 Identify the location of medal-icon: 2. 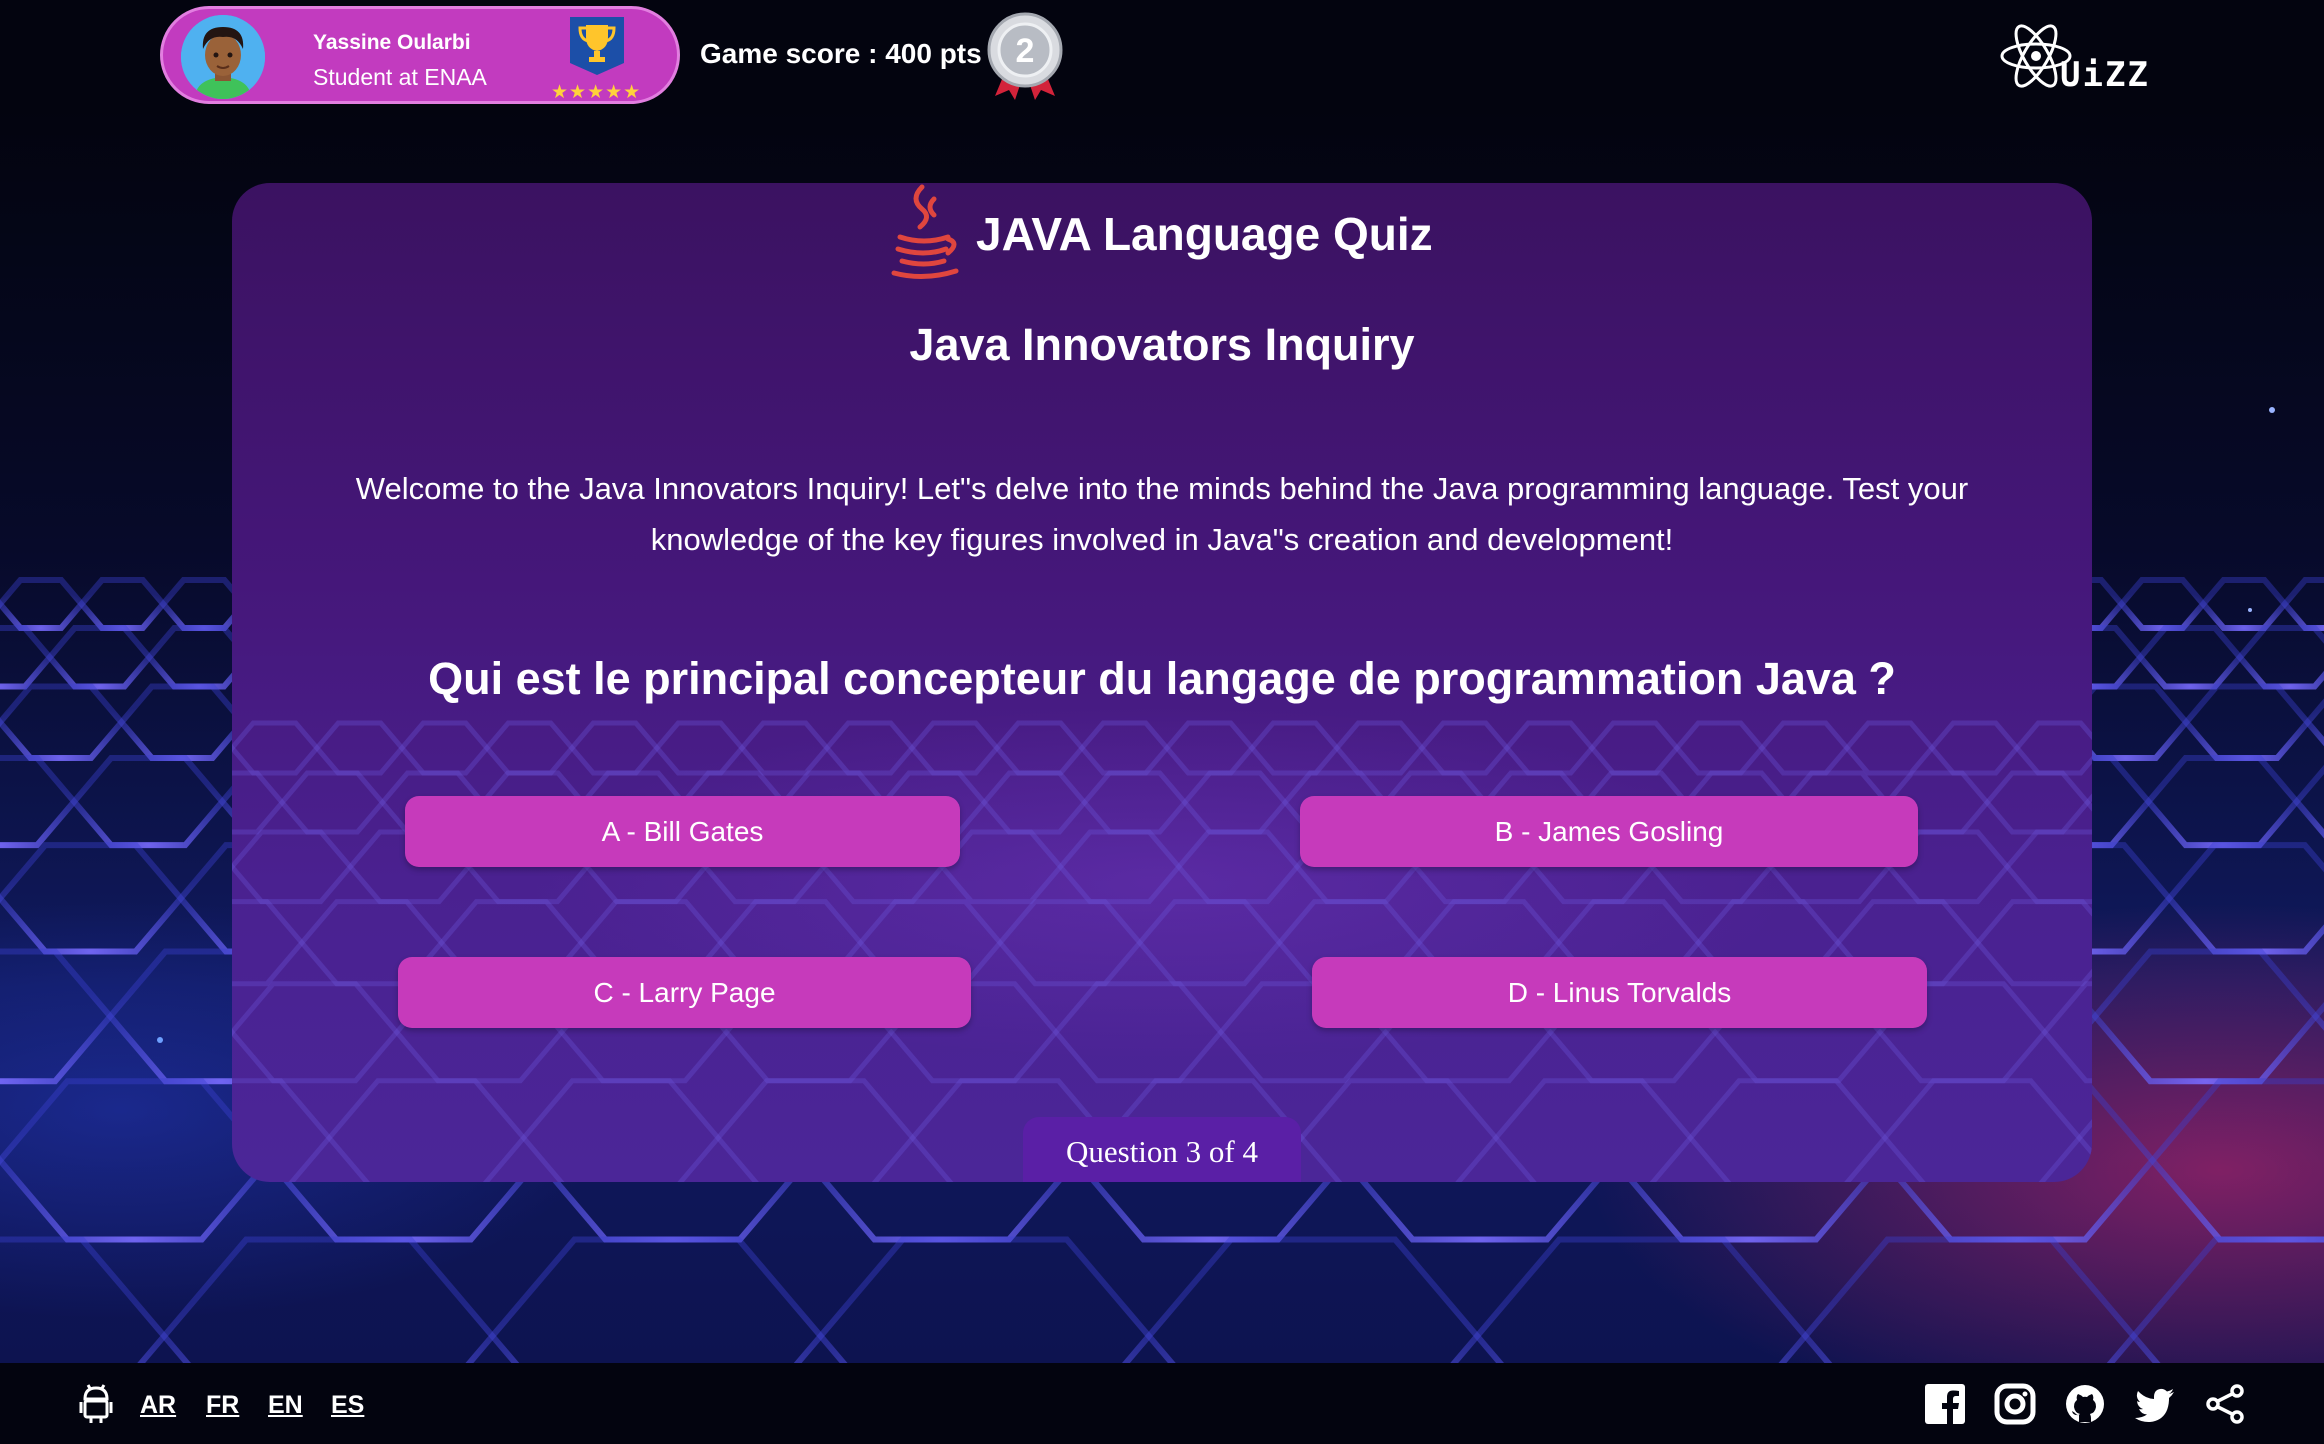
(1025, 55).